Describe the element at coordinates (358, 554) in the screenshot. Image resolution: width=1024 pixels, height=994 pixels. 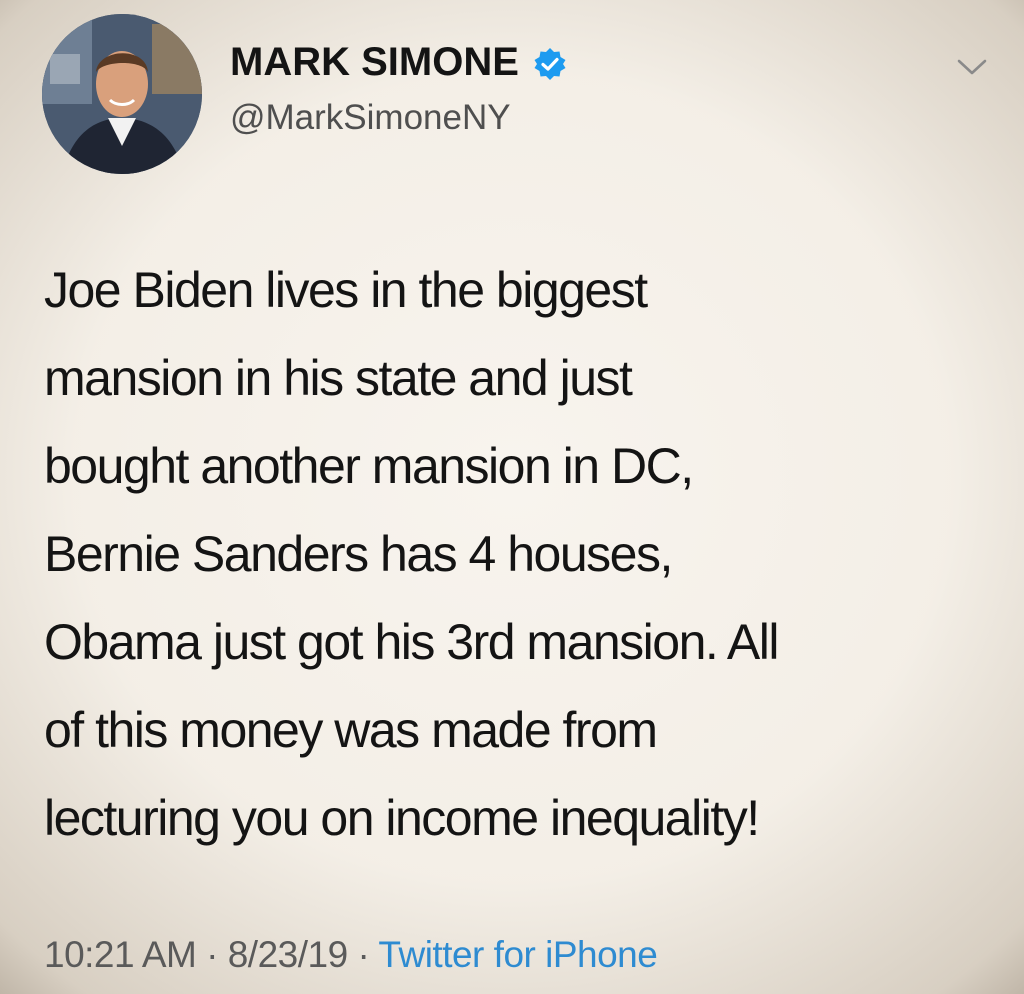
I see `tweet-line: Bernie Sanders has 4 houses,` at that location.